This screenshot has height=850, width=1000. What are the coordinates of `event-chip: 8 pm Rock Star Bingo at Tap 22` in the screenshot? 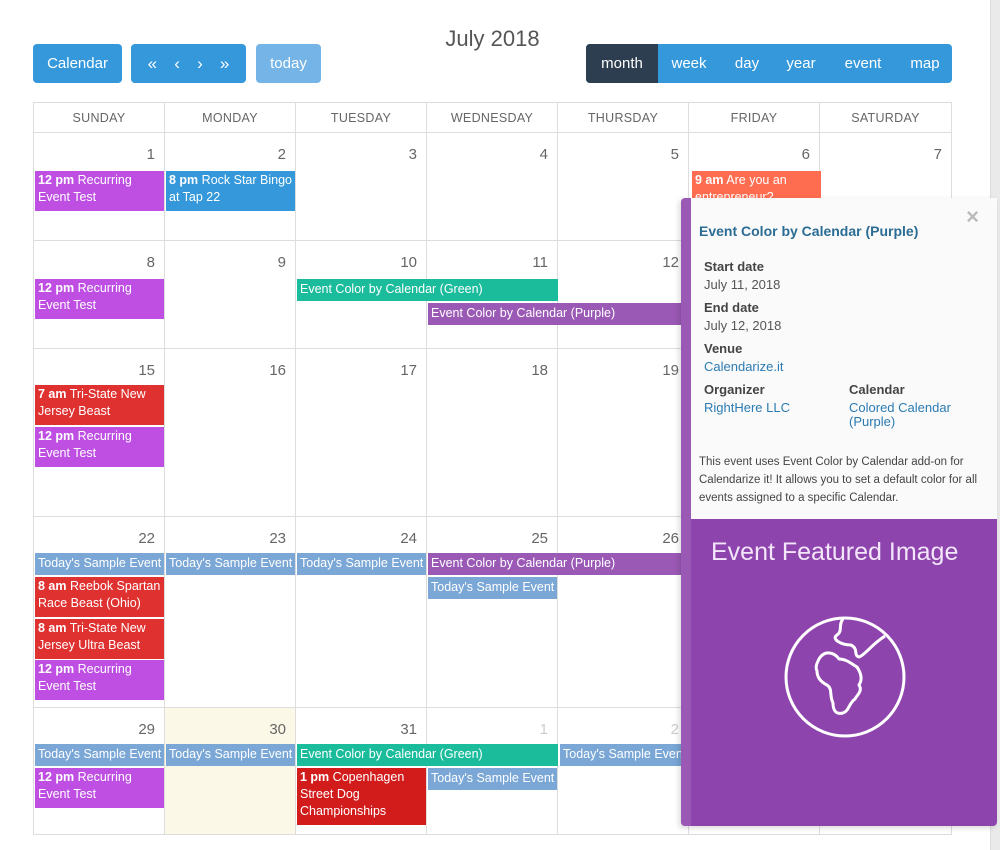 It's located at (230, 191).